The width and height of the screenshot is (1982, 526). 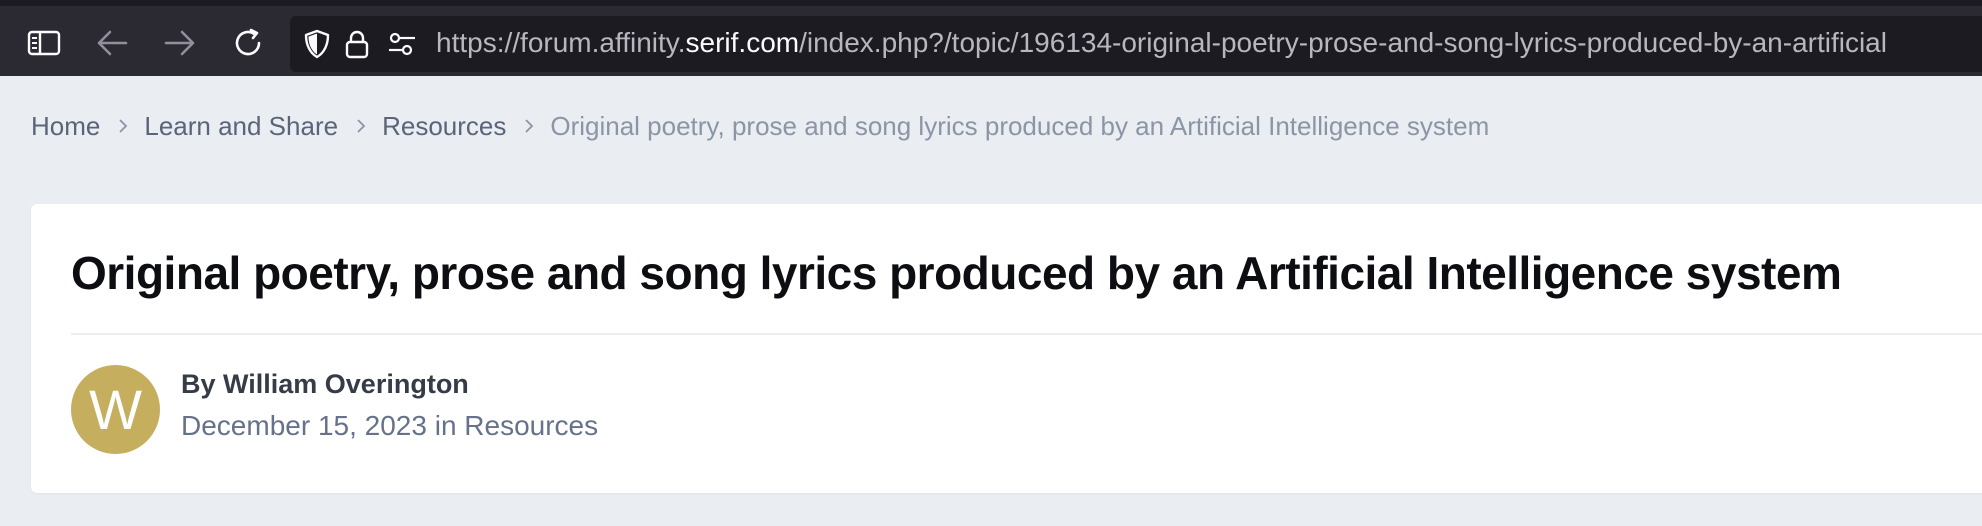 I want to click on sidebar-icon, so click(x=44, y=43).